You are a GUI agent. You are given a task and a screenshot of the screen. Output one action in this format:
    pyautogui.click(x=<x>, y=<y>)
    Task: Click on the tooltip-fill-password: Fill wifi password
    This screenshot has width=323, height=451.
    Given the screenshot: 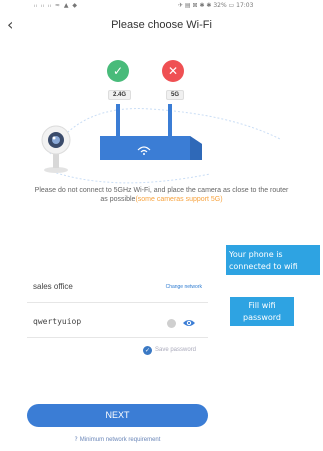 What is the action you would take?
    pyautogui.click(x=262, y=311)
    